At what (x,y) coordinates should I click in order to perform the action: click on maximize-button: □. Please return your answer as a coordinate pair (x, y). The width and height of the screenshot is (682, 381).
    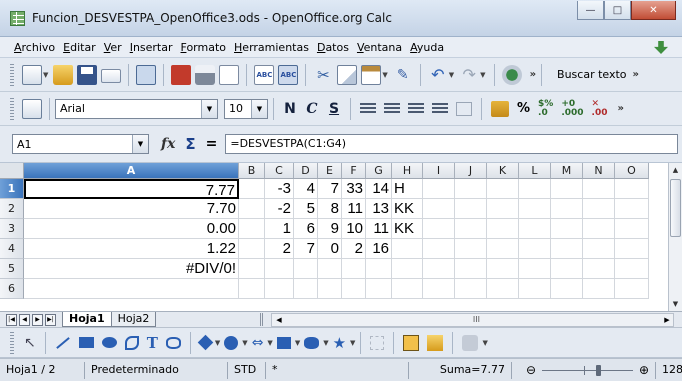
    Looking at the image, I should click on (617, 10).